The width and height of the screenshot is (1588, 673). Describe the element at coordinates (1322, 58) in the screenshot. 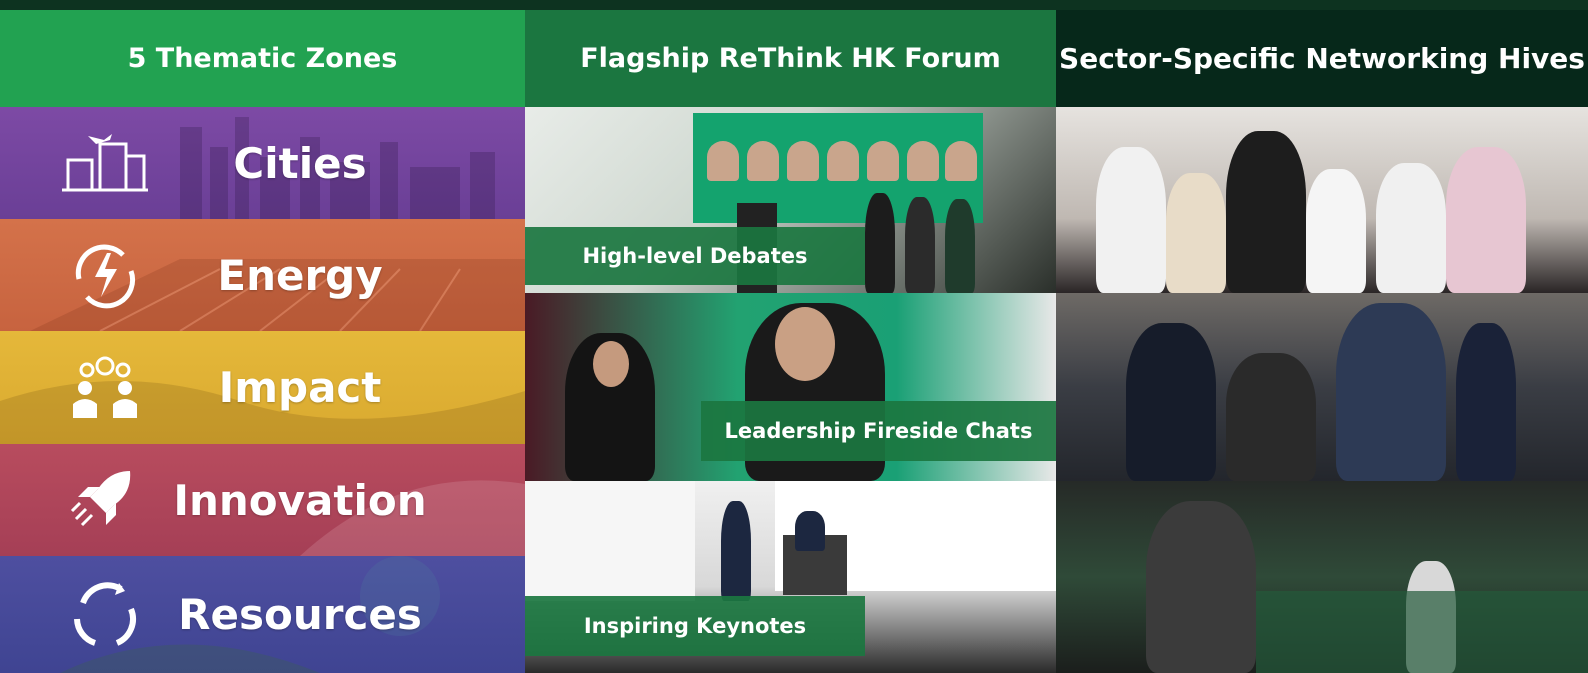

I see `networking-header: Sector-Specific Networking Hives` at that location.